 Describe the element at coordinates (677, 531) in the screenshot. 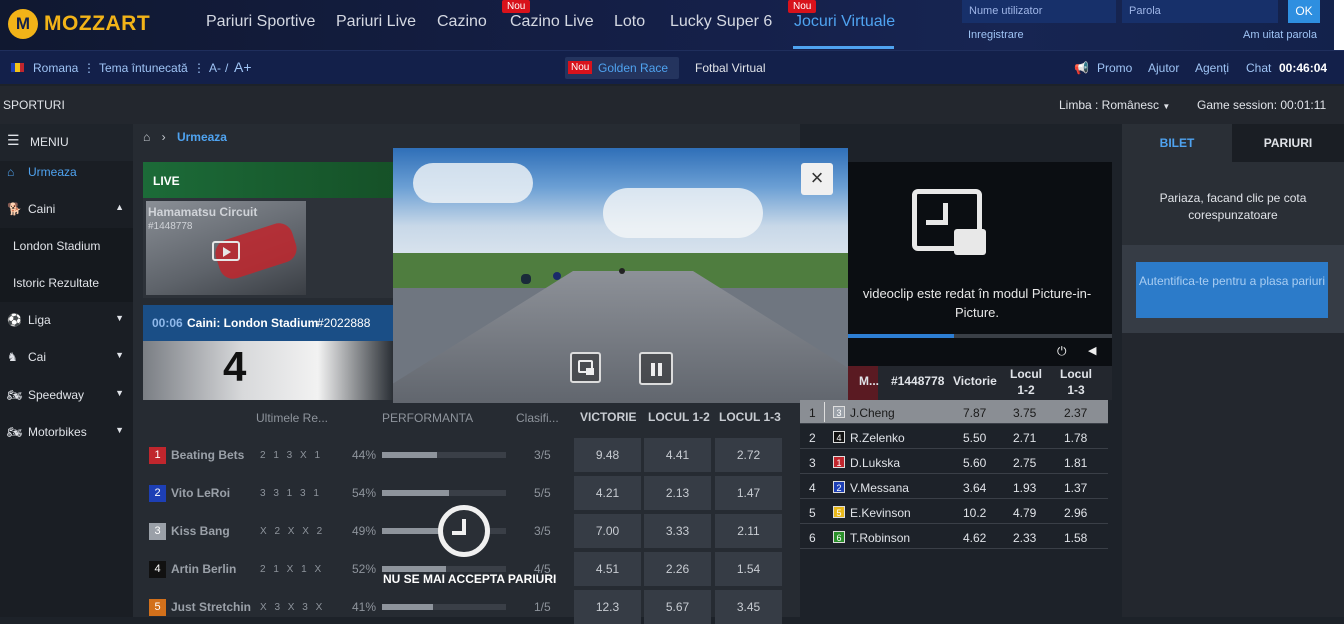

I see `odds-place12-button: 3.33` at that location.